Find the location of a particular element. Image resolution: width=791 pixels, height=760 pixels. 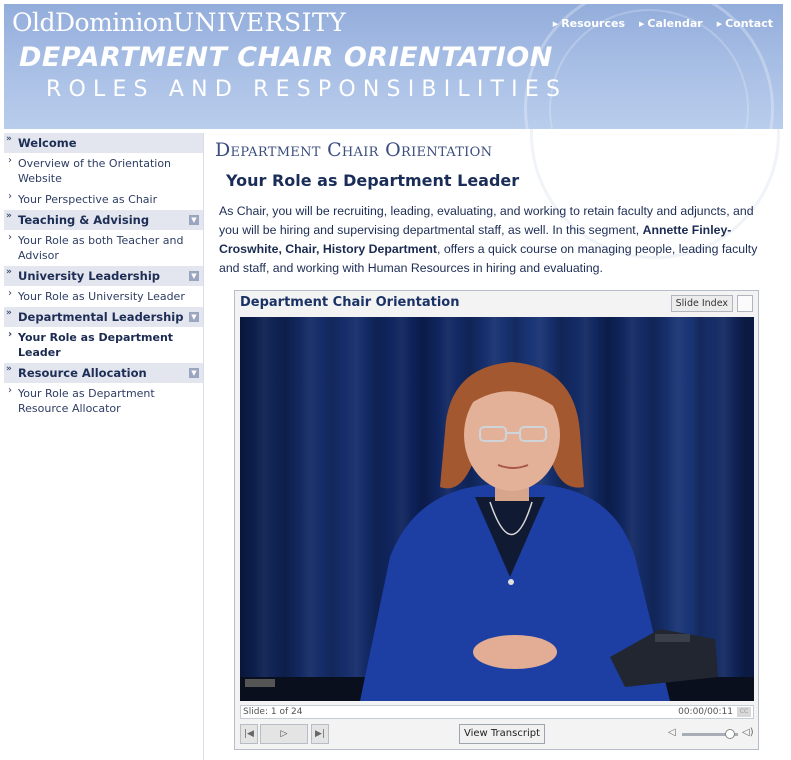

play-icon: ▷ is located at coordinates (284, 734).